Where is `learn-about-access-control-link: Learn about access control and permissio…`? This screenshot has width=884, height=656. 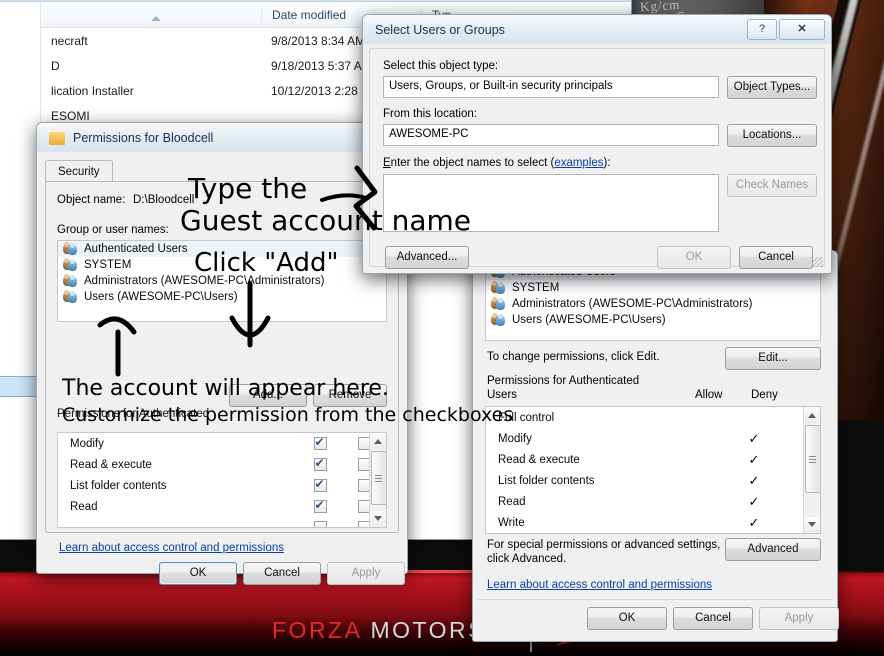 learn-about-access-control-link: Learn about access control and permissio… is located at coordinates (599, 585).